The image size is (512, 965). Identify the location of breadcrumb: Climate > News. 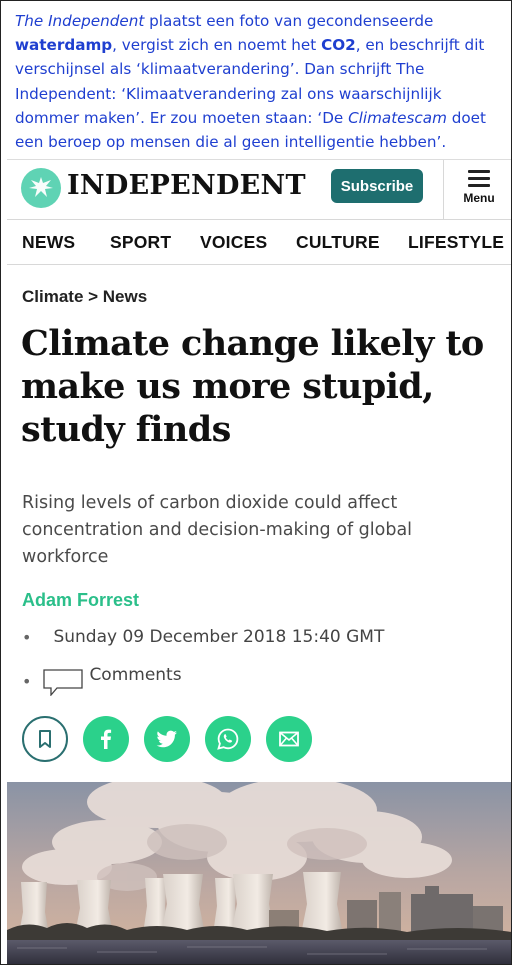
(84, 297).